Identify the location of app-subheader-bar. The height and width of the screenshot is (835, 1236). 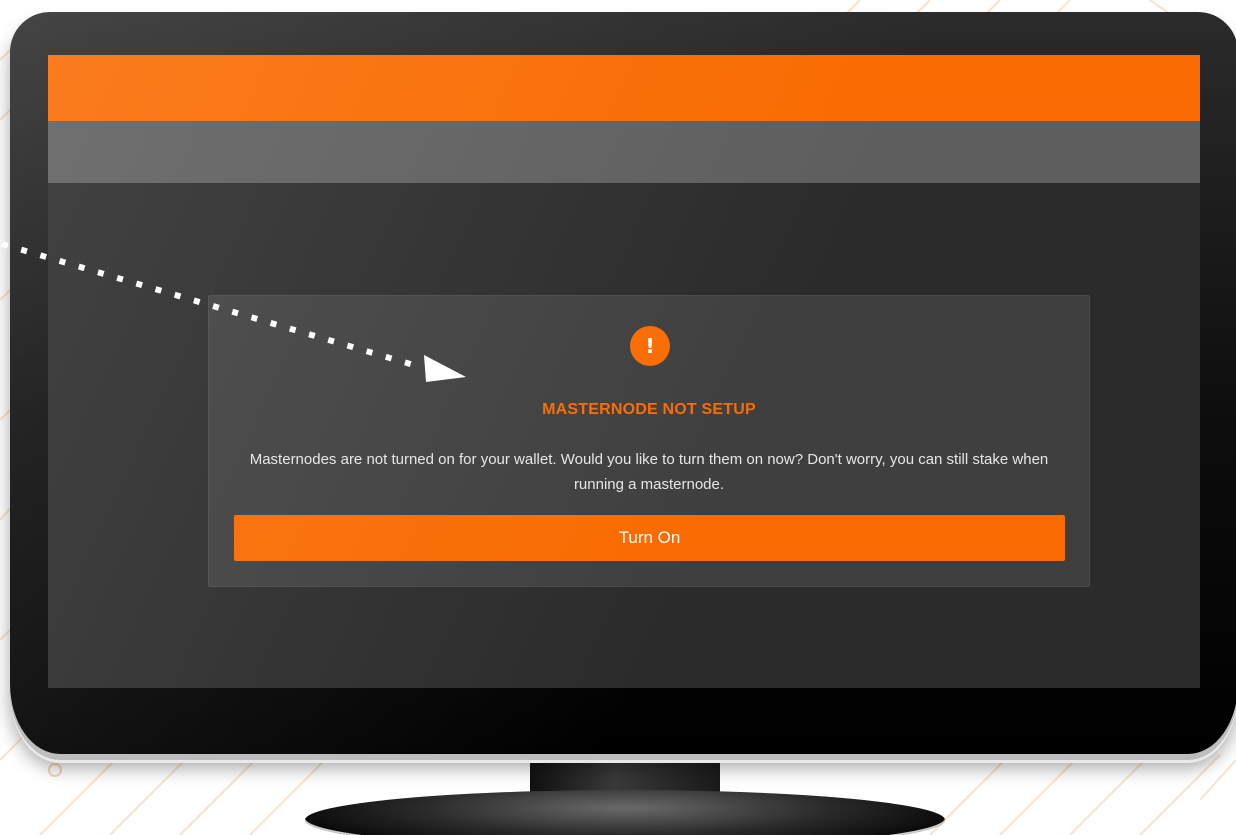
(624, 152).